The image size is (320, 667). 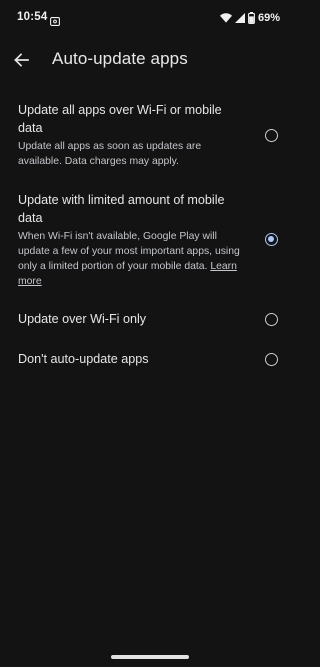 I want to click on status-time: 10:54, so click(x=32, y=17).